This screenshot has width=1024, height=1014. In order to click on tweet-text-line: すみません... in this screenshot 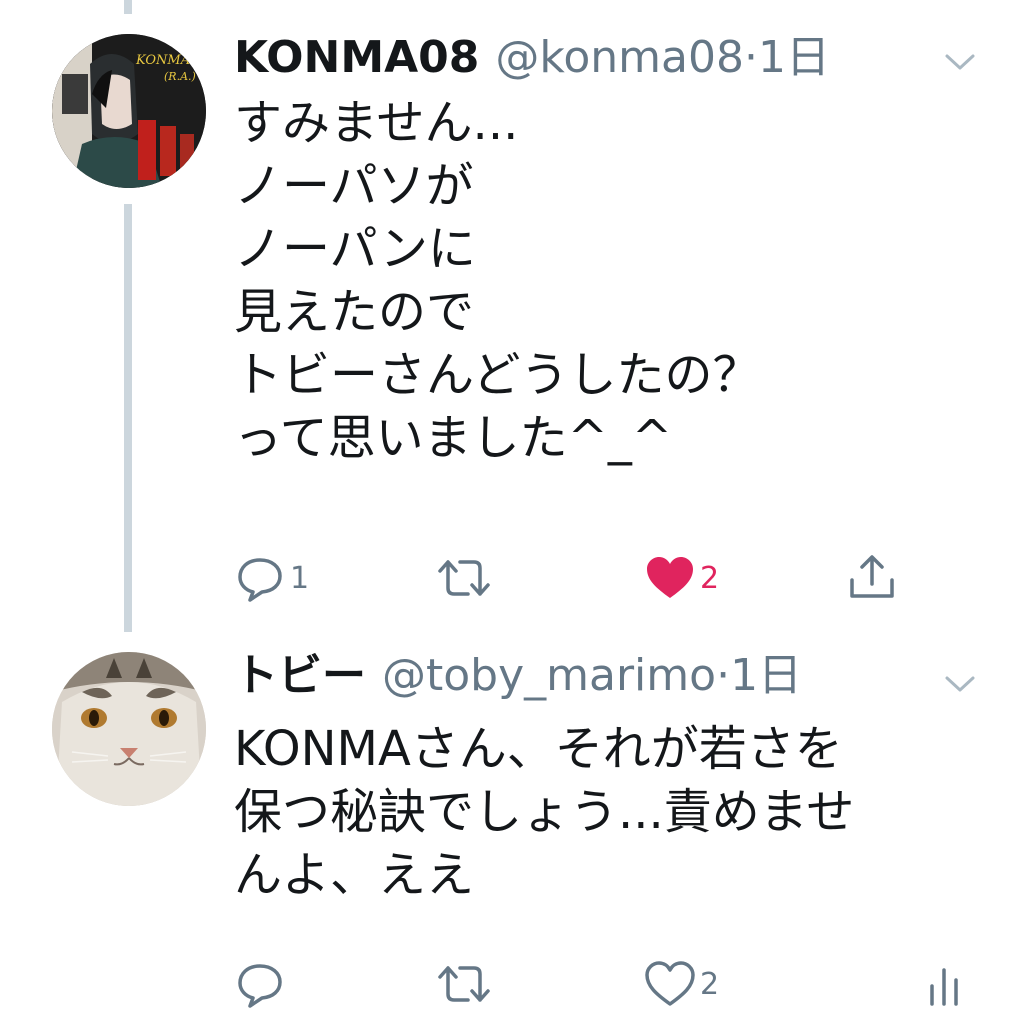, I will do `click(376, 123)`.